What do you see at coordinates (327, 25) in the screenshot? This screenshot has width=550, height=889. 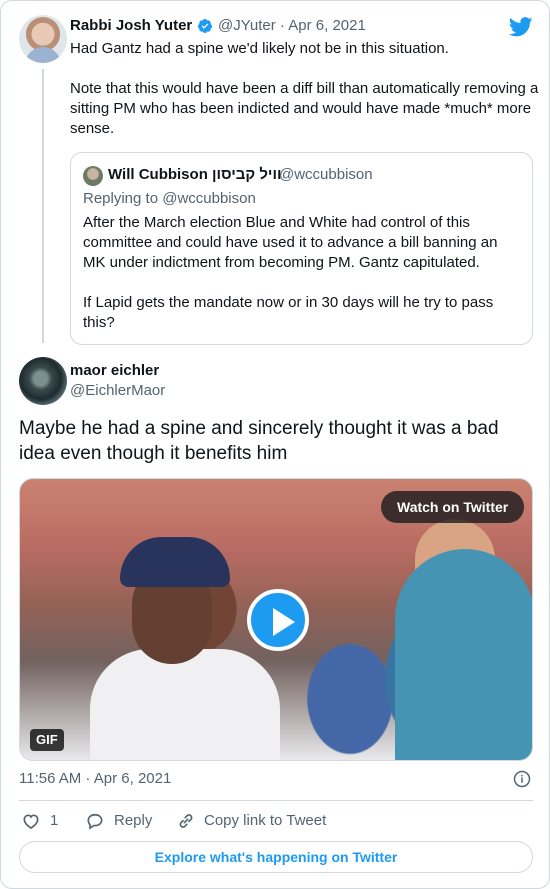 I see `parent-date: Apr 6, 2021` at bounding box center [327, 25].